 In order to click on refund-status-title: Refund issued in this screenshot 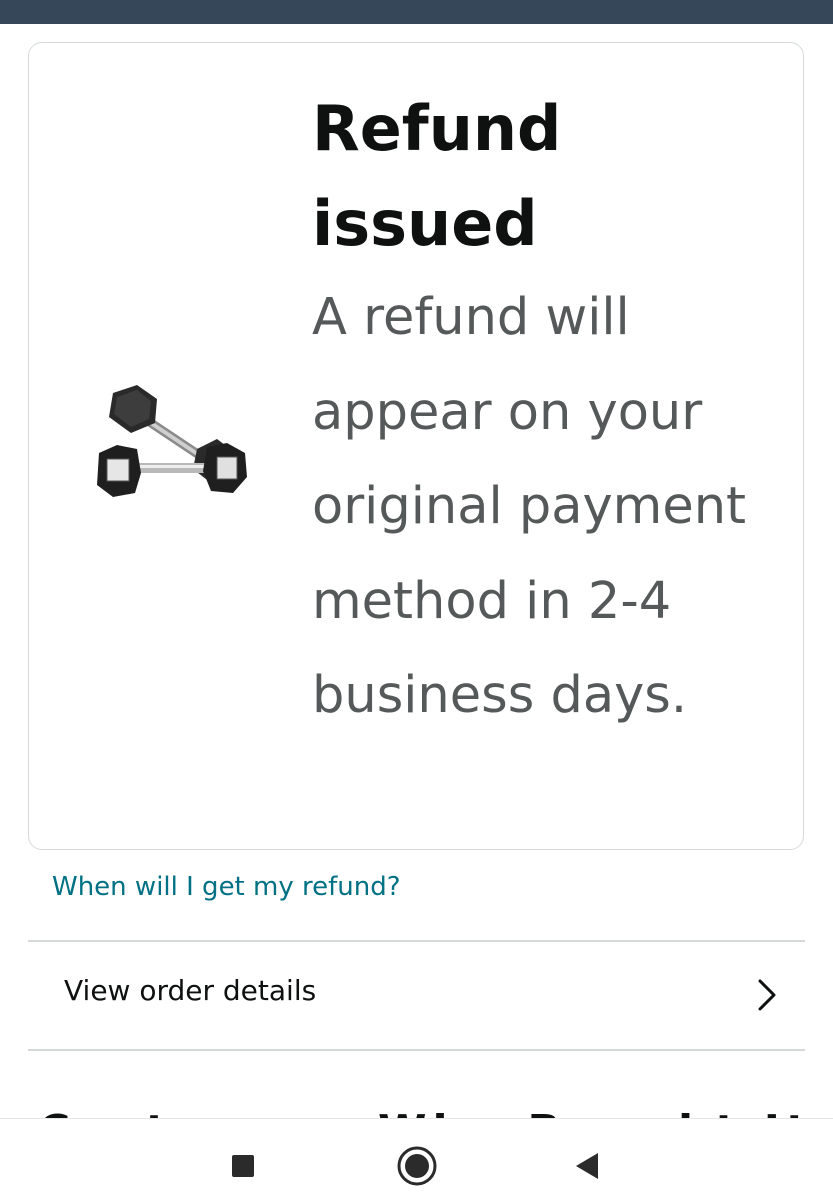, I will do `click(437, 176)`.